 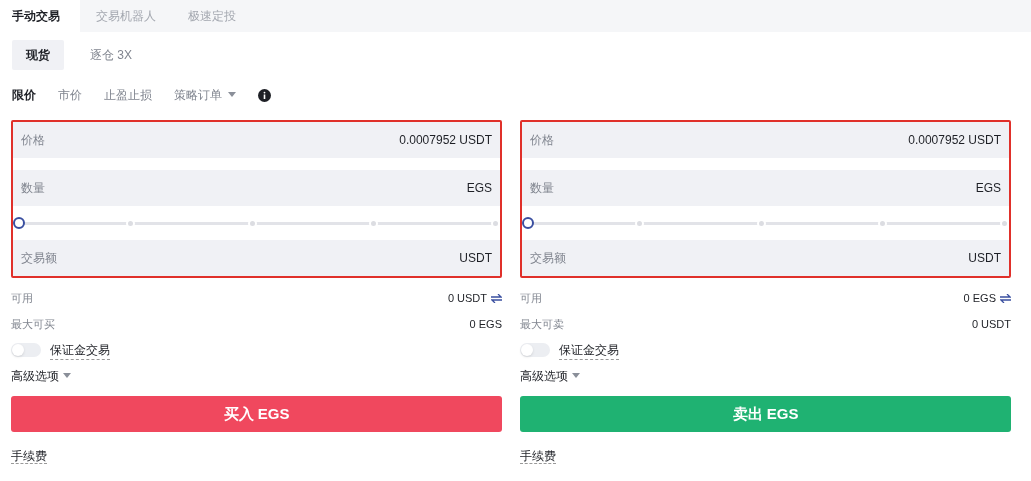 I want to click on order-type-tab: 策略订单, so click(x=205, y=95).